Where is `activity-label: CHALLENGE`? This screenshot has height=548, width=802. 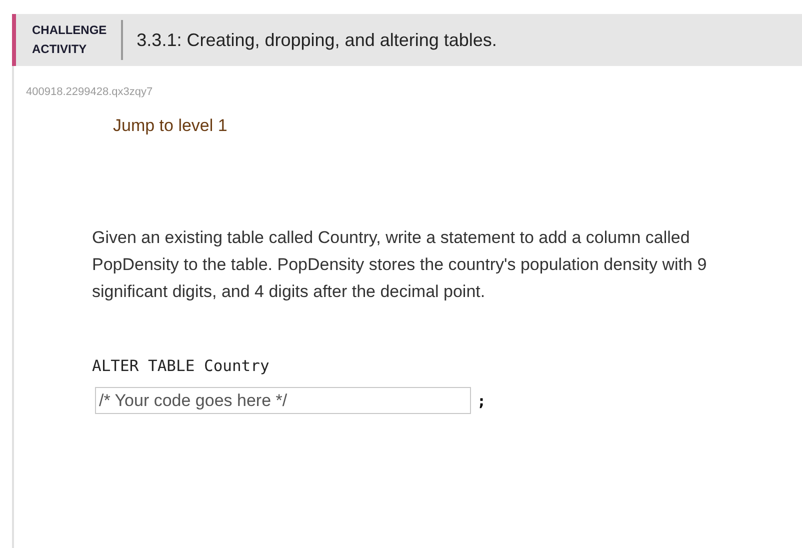
activity-label: CHALLENGE is located at coordinates (69, 30).